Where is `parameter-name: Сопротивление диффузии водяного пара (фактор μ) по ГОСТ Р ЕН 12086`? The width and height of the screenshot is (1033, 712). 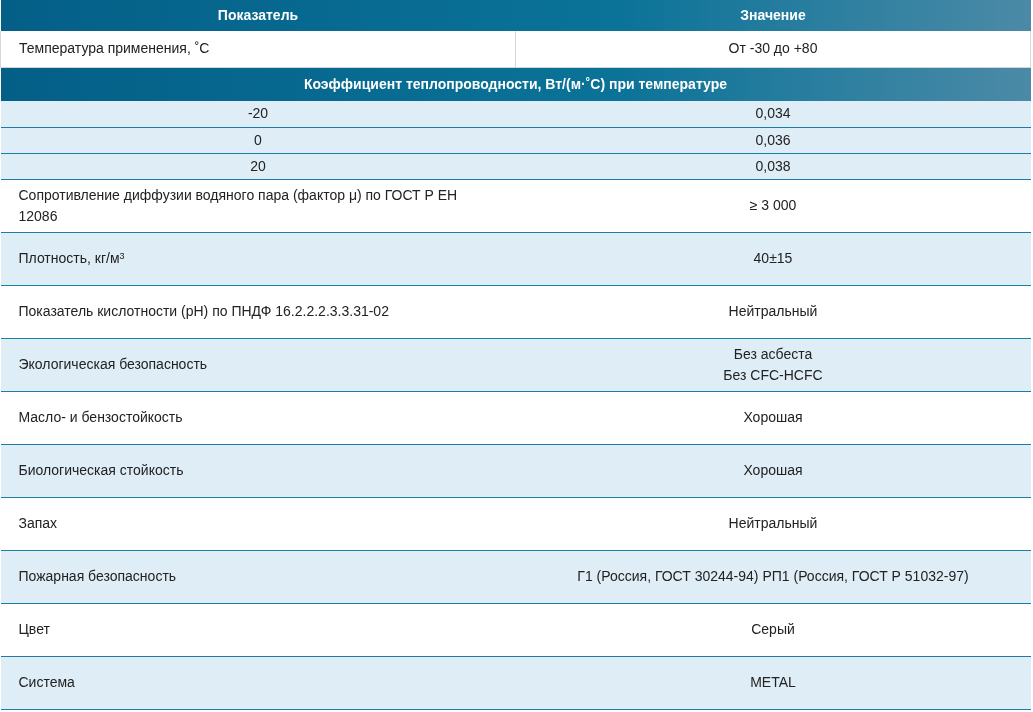 parameter-name: Сопротивление диффузии водяного пара (фактор μ) по ГОСТ Р ЕН 12086 is located at coordinates (258, 205).